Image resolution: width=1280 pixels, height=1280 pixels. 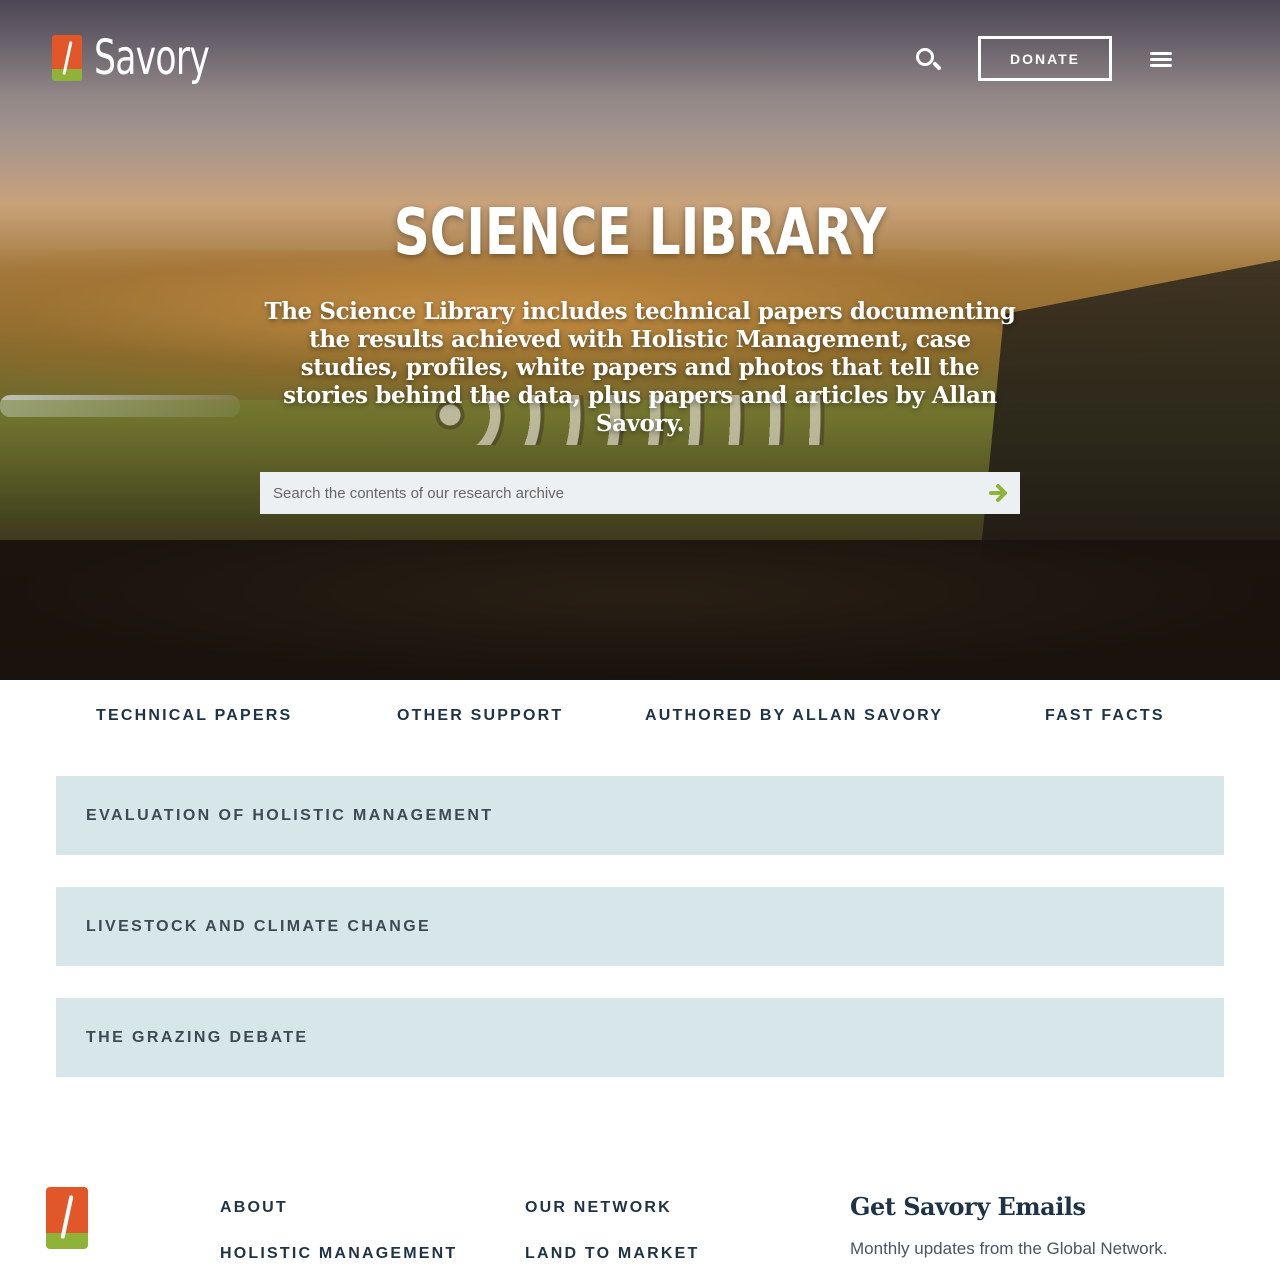 What do you see at coordinates (619, 493) in the screenshot?
I see `archive-search-input` at bounding box center [619, 493].